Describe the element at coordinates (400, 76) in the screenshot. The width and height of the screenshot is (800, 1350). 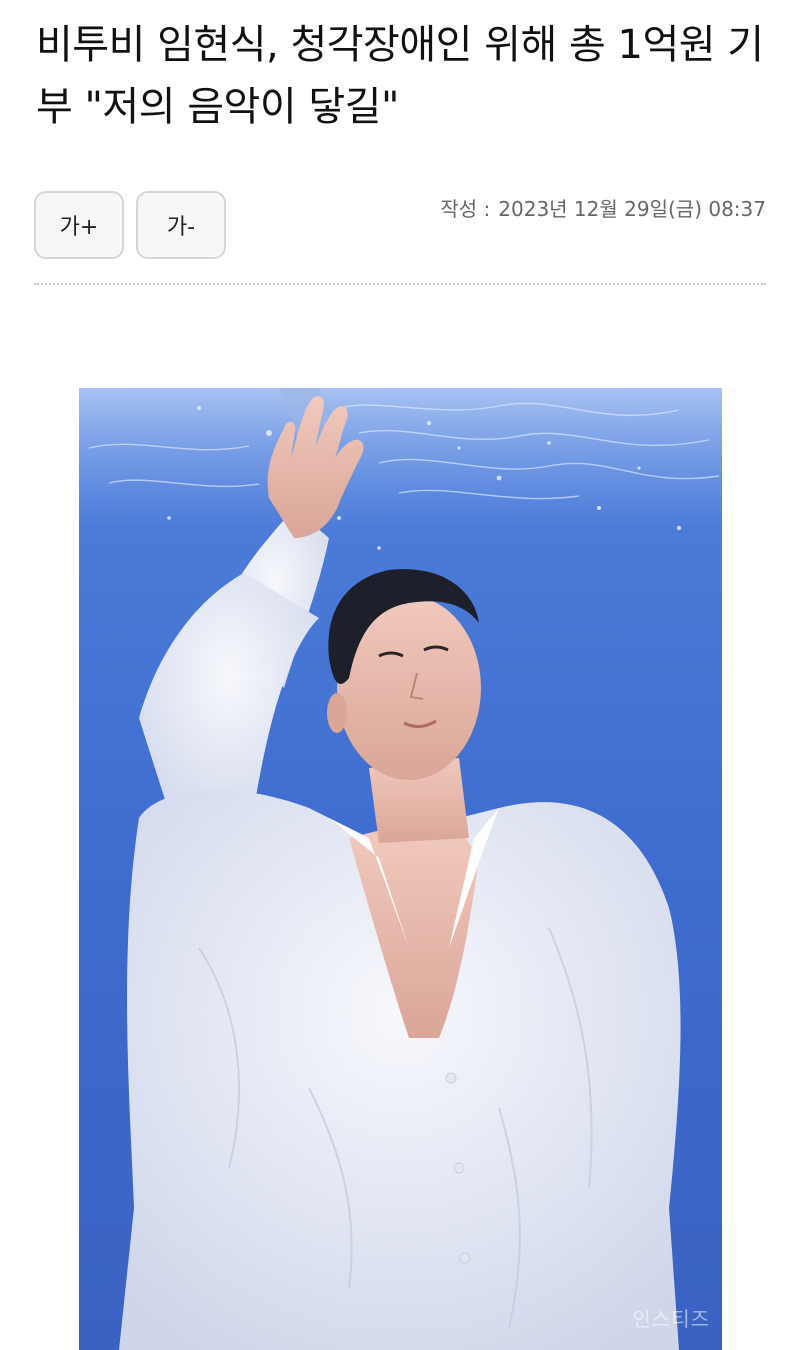
I see `article-title: 비투비 임현식, 청각장애인 위해 총 1억원 기부 "저의 음악이 닿길"` at that location.